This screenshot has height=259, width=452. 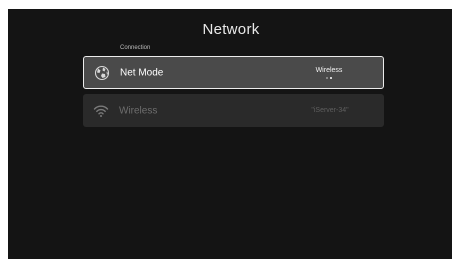 What do you see at coordinates (329, 70) in the screenshot?
I see `net-mode-value: Wireless` at bounding box center [329, 70].